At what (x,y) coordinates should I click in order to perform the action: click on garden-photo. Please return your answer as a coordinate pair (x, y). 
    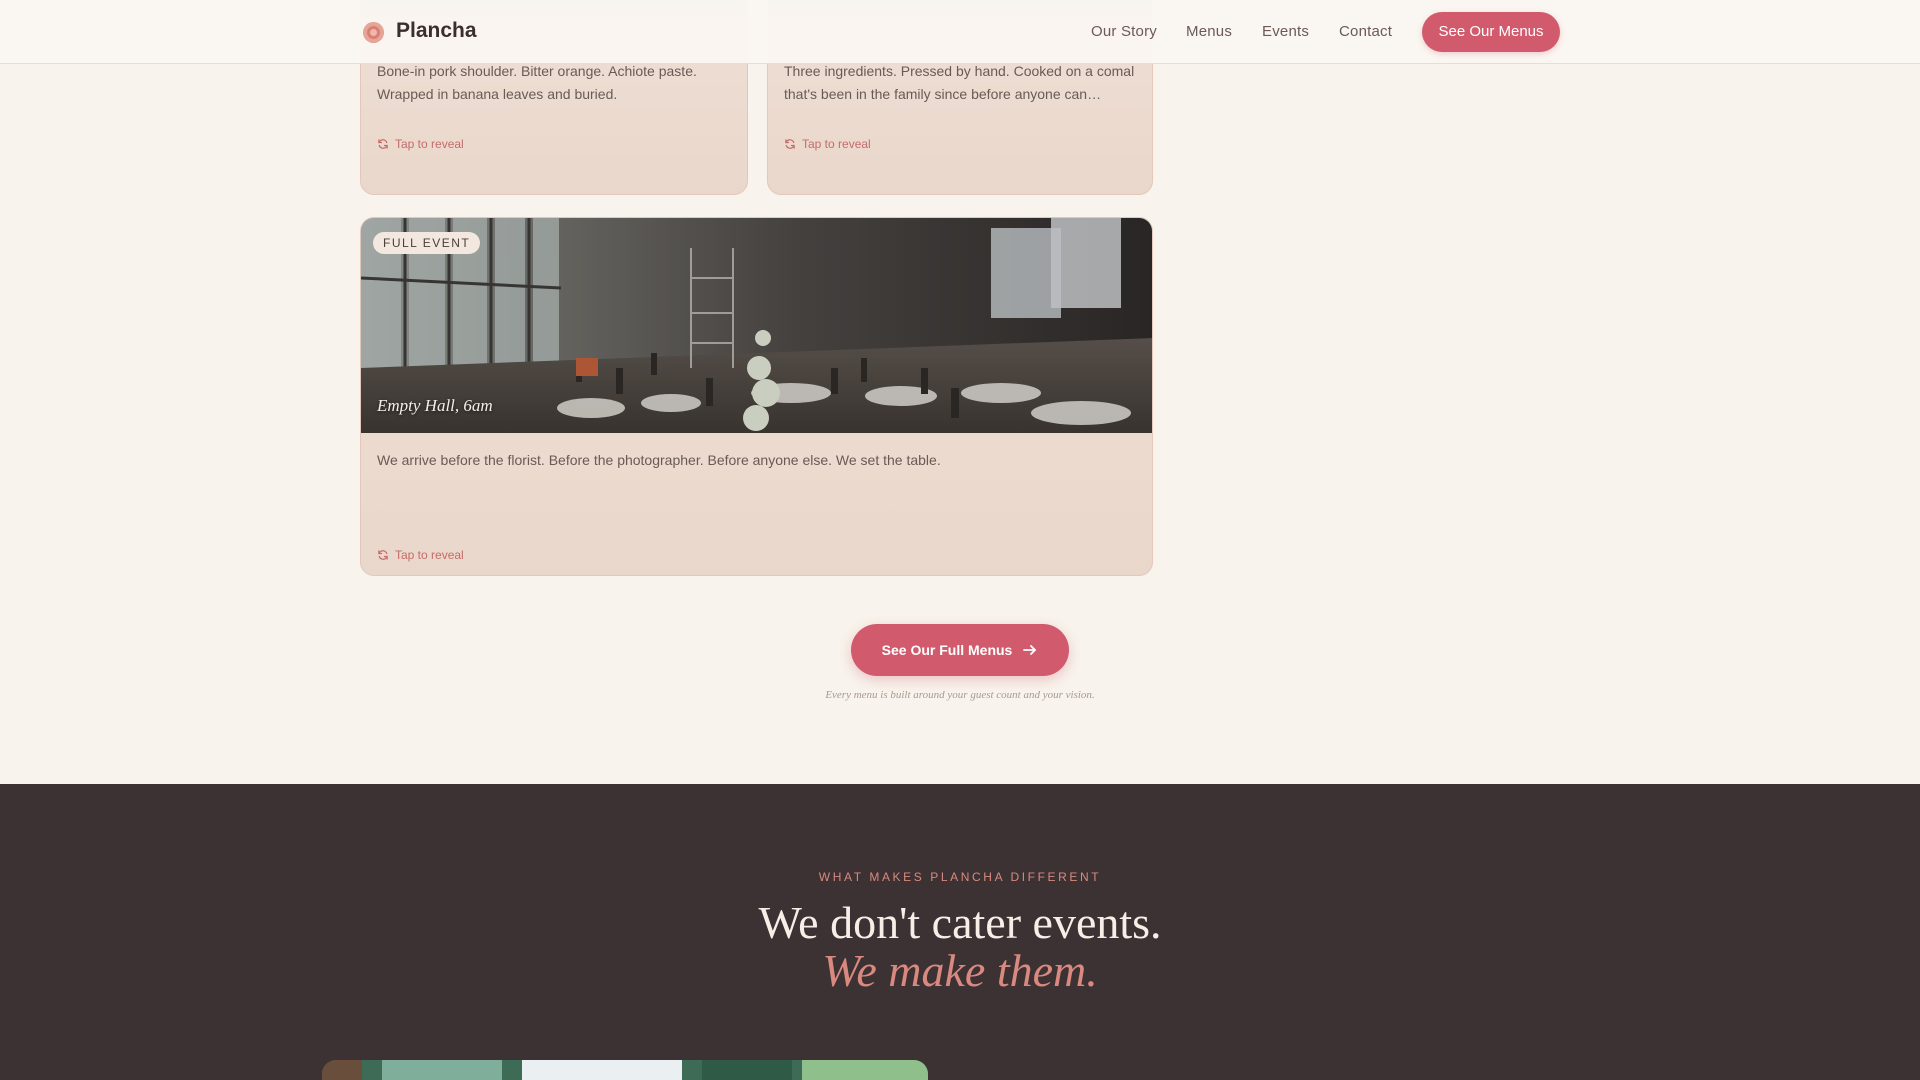
    Looking at the image, I should click on (625, 1070).